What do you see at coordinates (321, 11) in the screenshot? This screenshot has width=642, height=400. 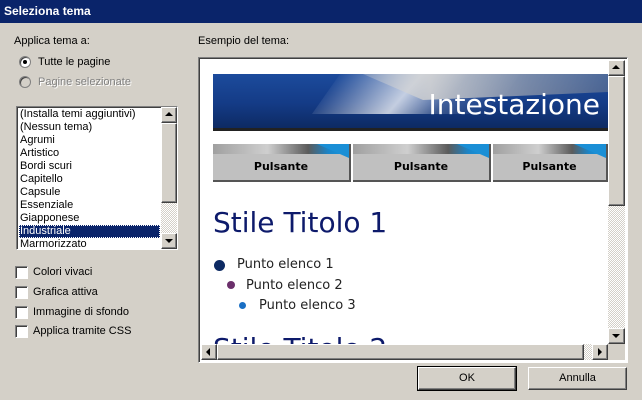 I see `window-title: Seleziona tema` at bounding box center [321, 11].